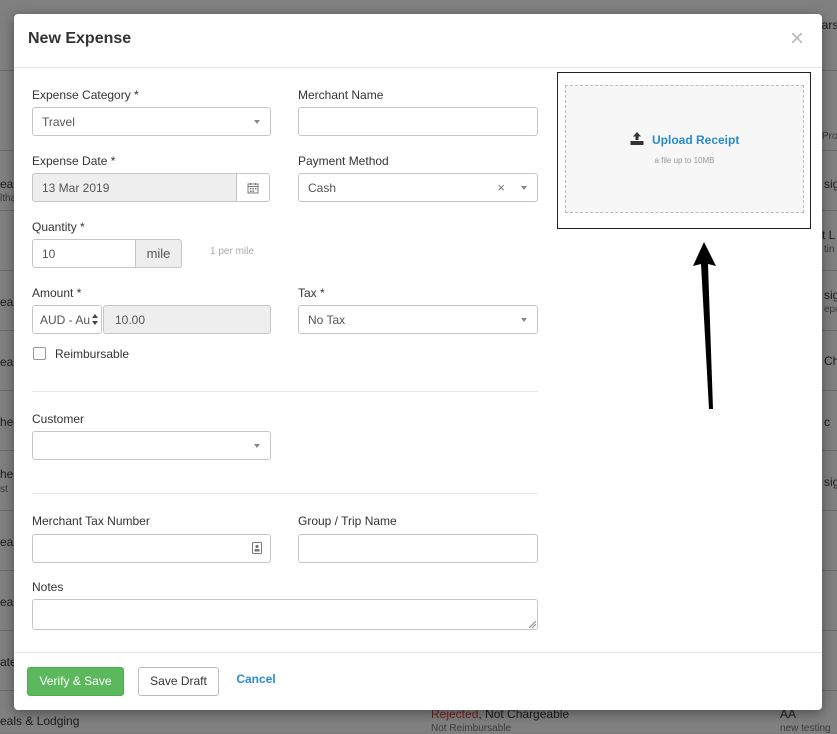 This screenshot has width=837, height=734. What do you see at coordinates (311, 293) in the screenshot?
I see `tax-label: Tax *` at bounding box center [311, 293].